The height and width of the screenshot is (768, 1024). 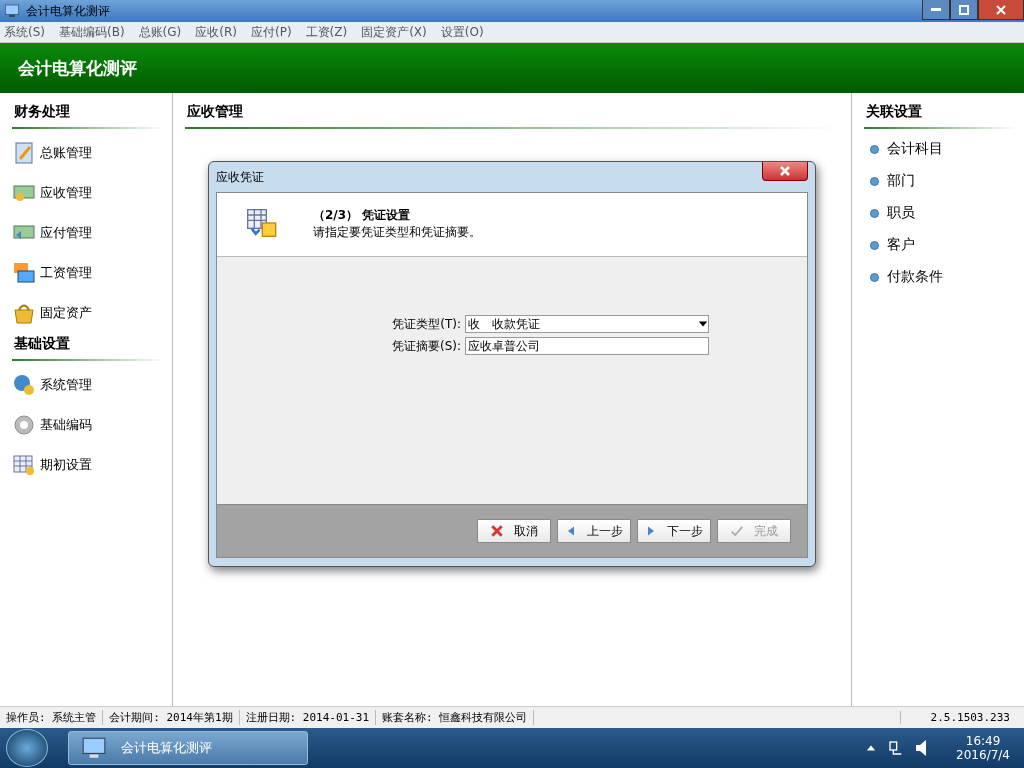 What do you see at coordinates (88, 153) in the screenshot?
I see `nav-item: 总账管理` at bounding box center [88, 153].